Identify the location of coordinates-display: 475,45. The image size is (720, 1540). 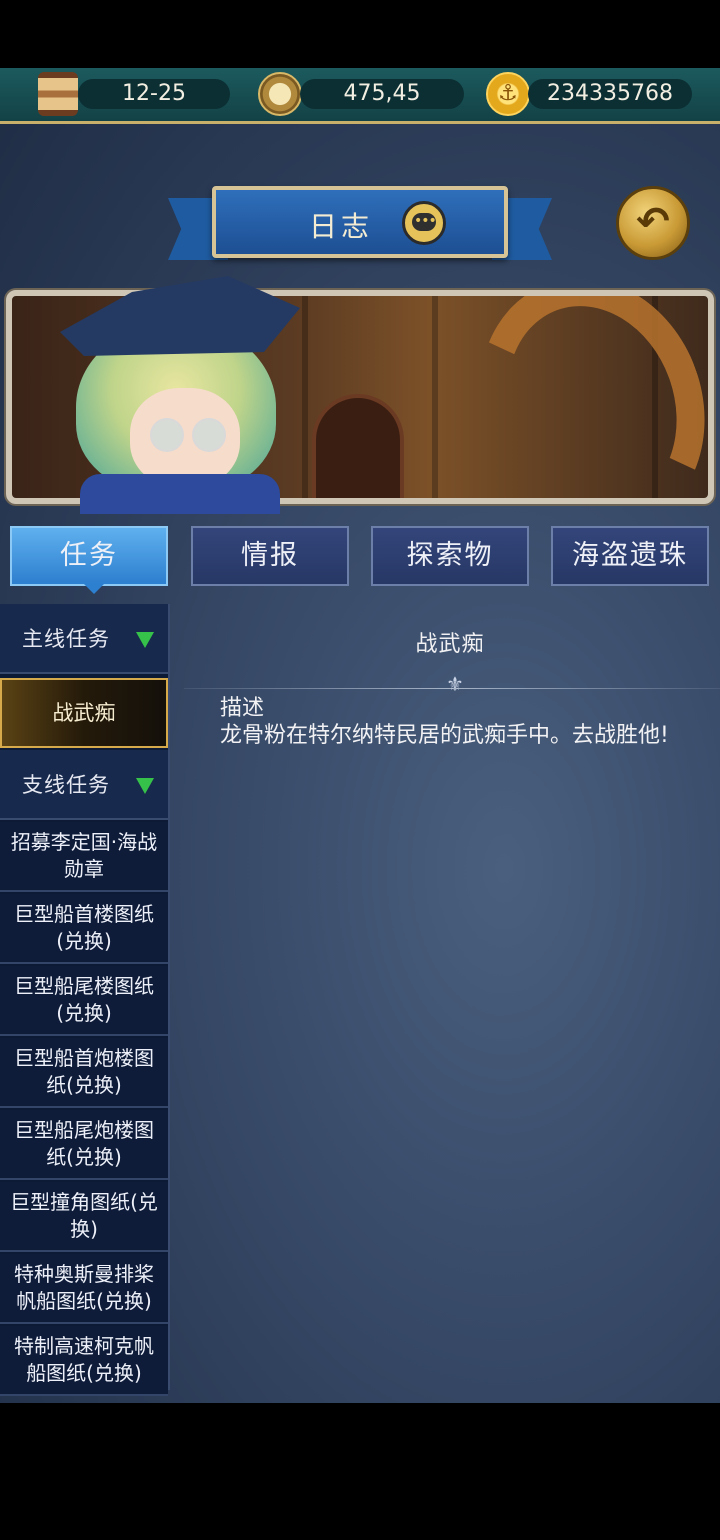
(382, 94).